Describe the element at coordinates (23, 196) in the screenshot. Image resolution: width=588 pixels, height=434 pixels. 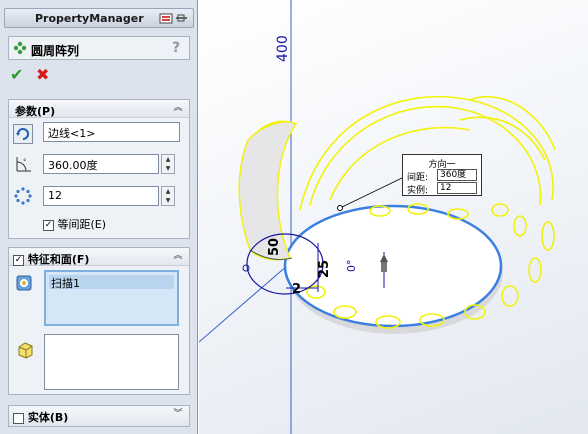
I see `instance-count-icon` at that location.